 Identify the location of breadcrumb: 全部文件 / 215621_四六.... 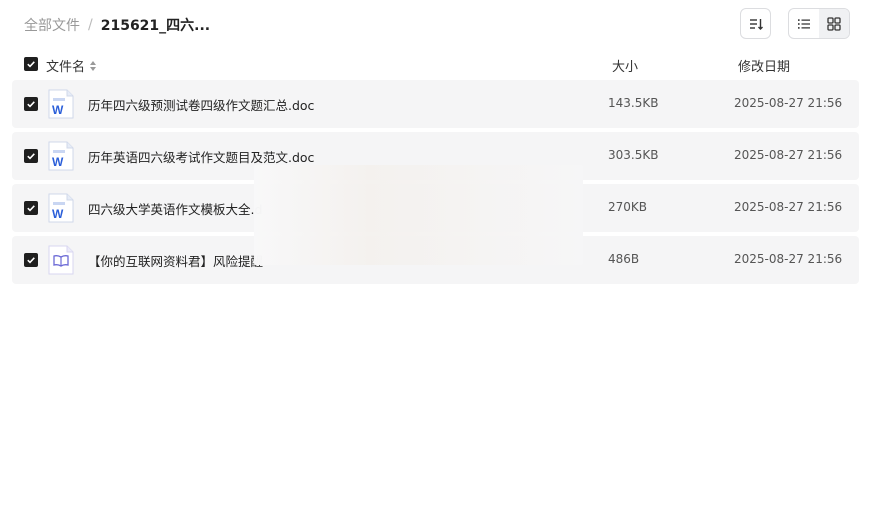
(117, 25).